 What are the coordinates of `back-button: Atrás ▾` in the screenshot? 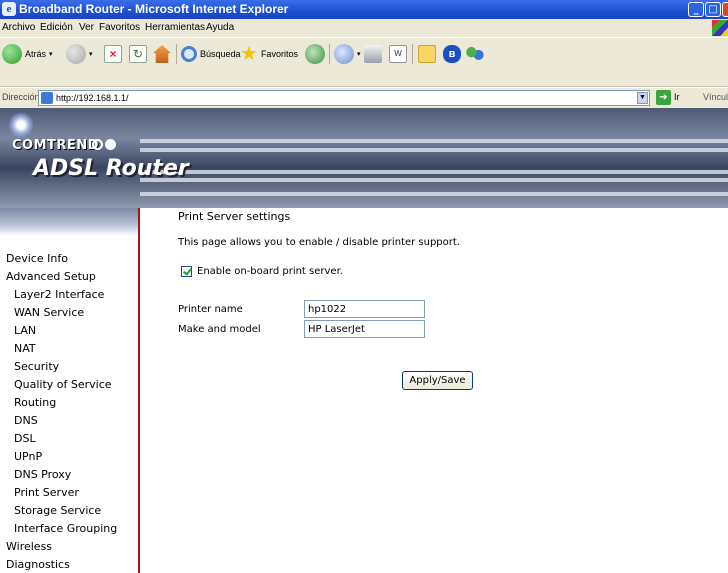 It's located at (27, 54).